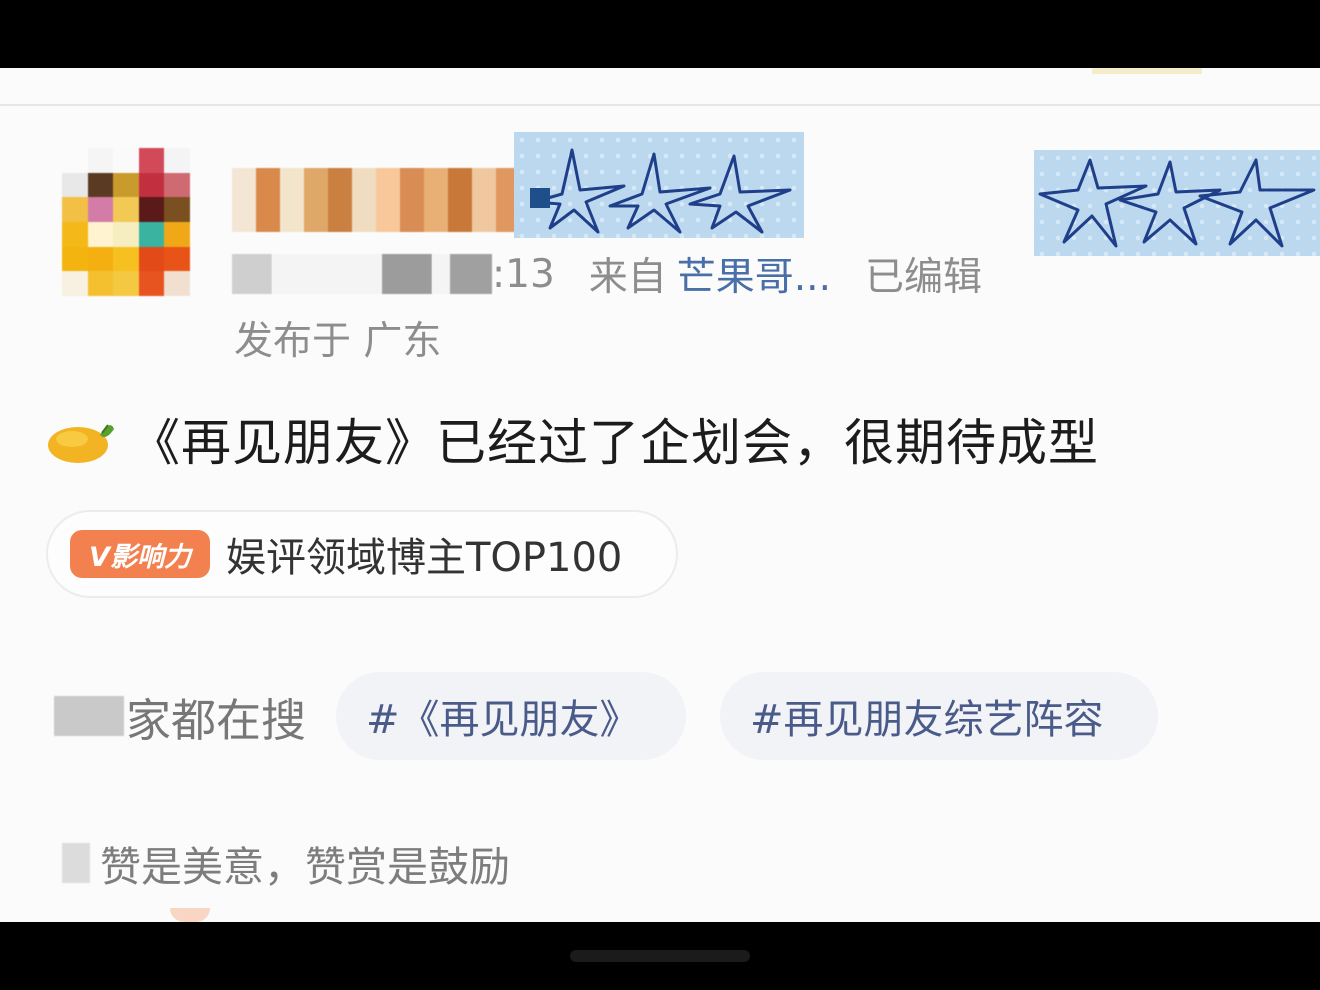  What do you see at coordinates (190, 915) in the screenshot?
I see `reward-decor` at bounding box center [190, 915].